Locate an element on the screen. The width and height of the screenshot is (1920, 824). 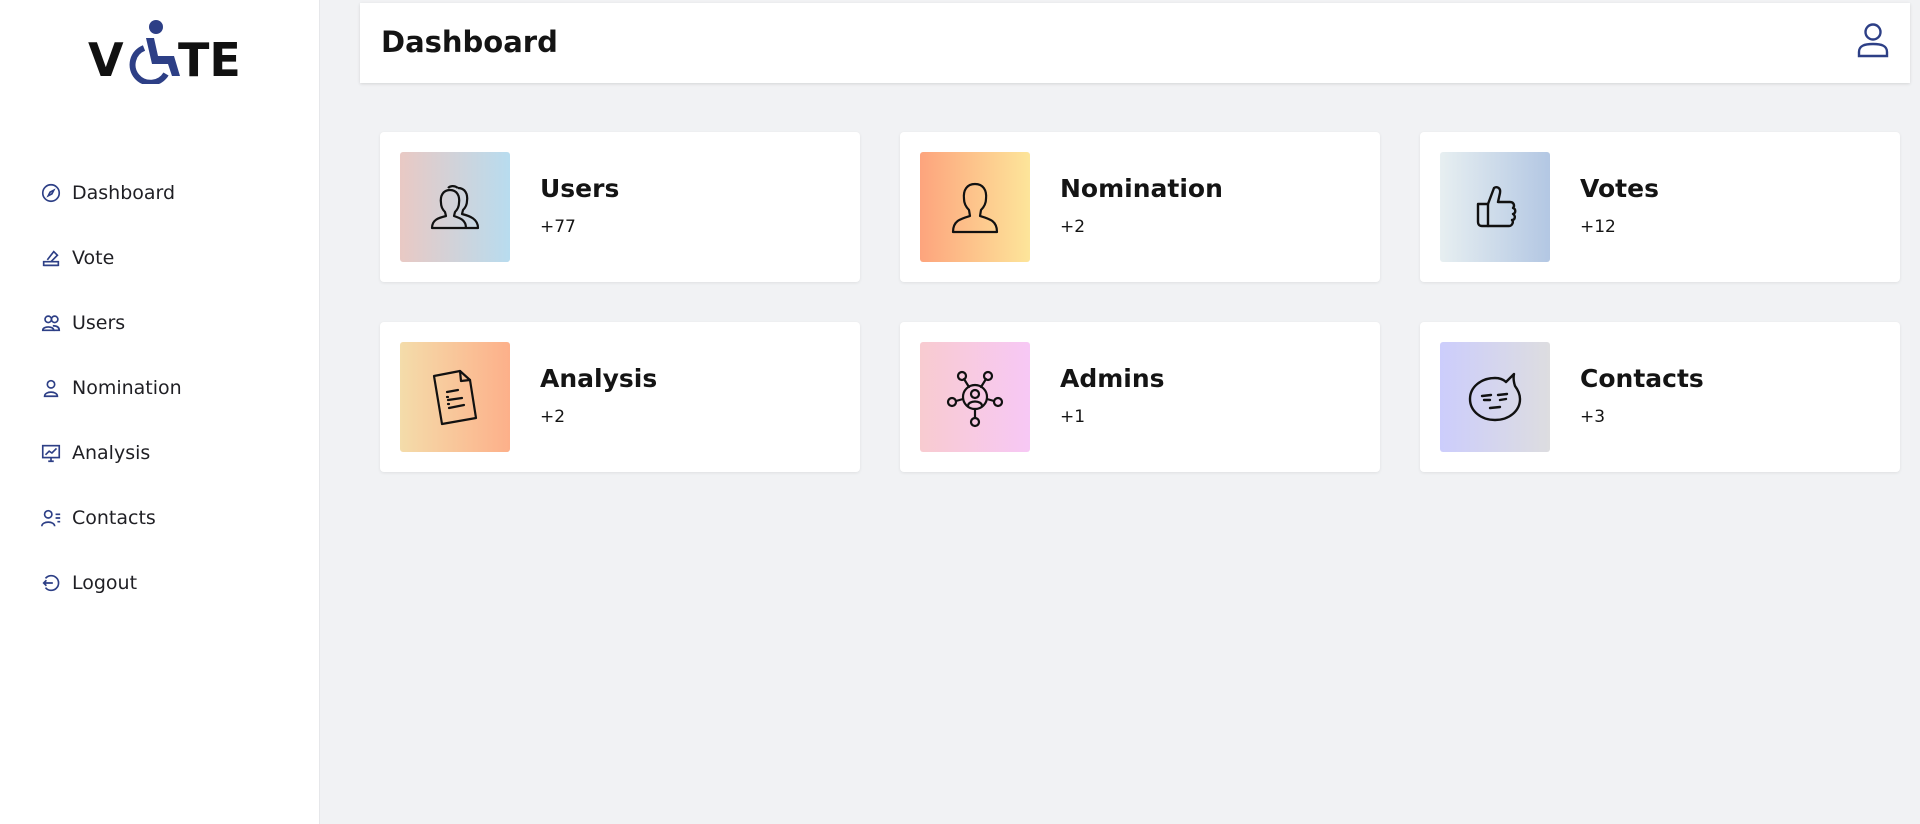
person-outline-icon is located at coordinates (975, 207).